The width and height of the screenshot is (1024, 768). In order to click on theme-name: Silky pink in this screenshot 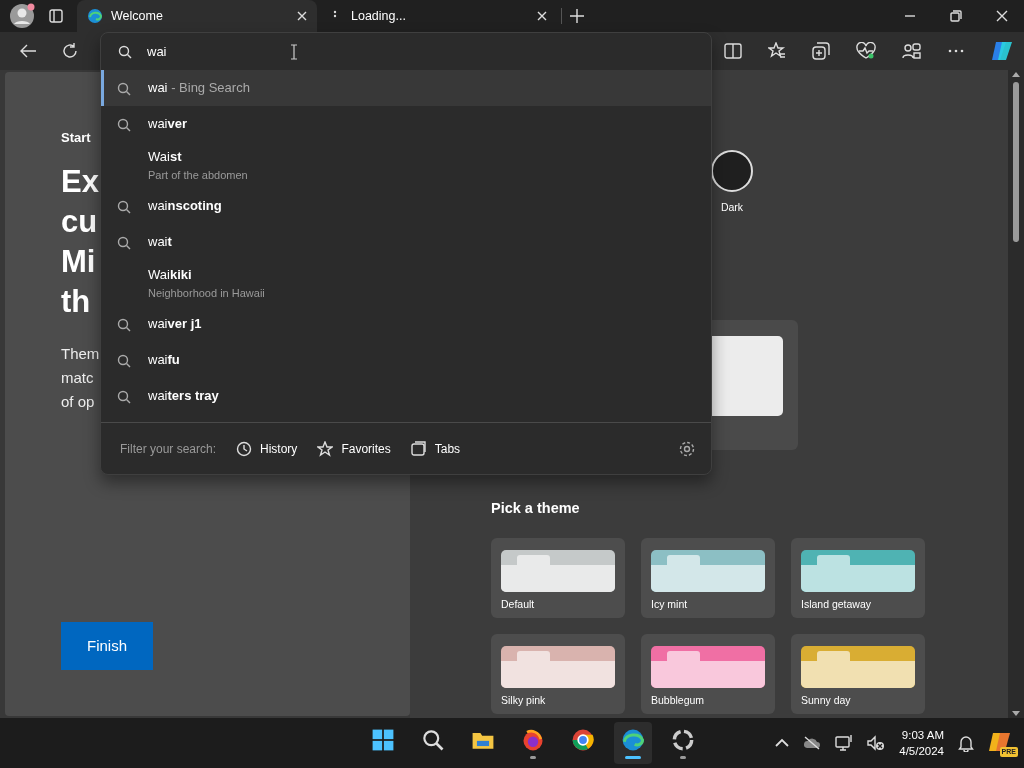, I will do `click(524, 700)`.